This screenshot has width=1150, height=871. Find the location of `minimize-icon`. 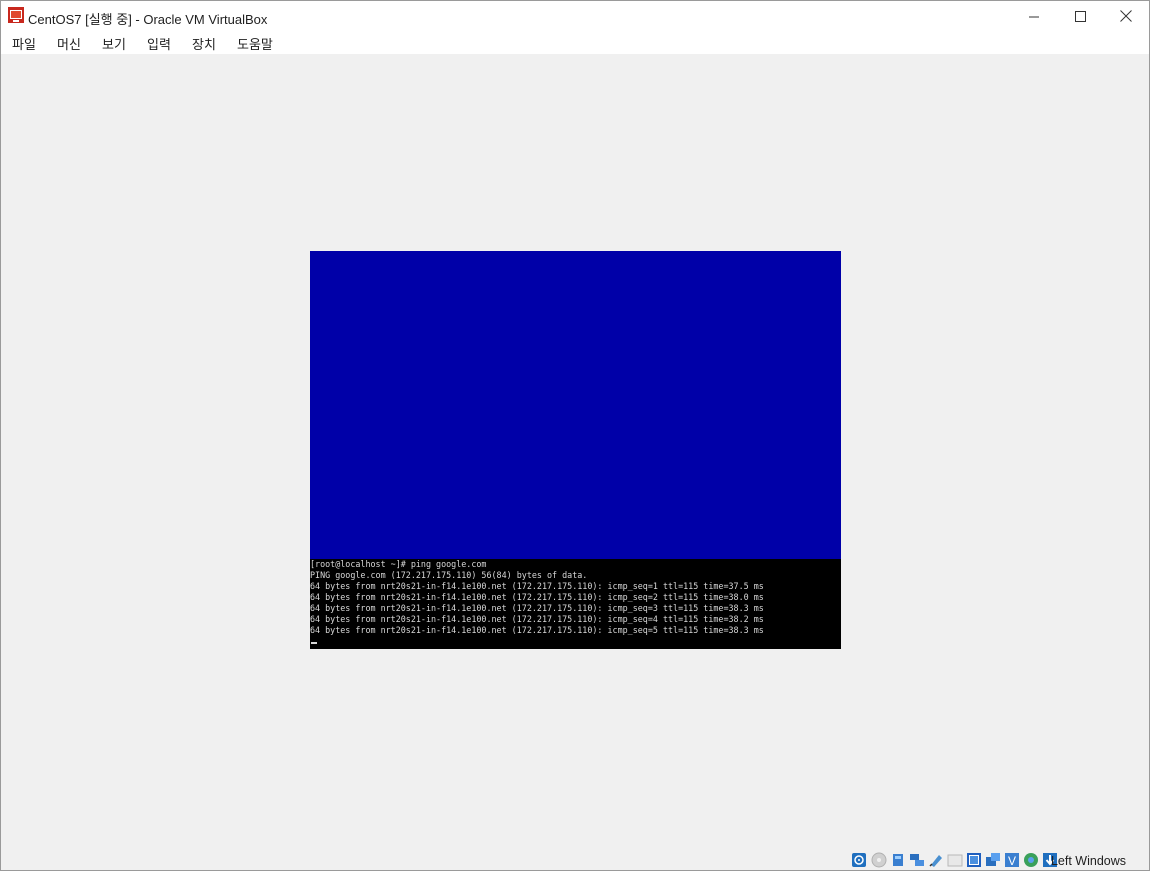

minimize-icon is located at coordinates (1033, 16).